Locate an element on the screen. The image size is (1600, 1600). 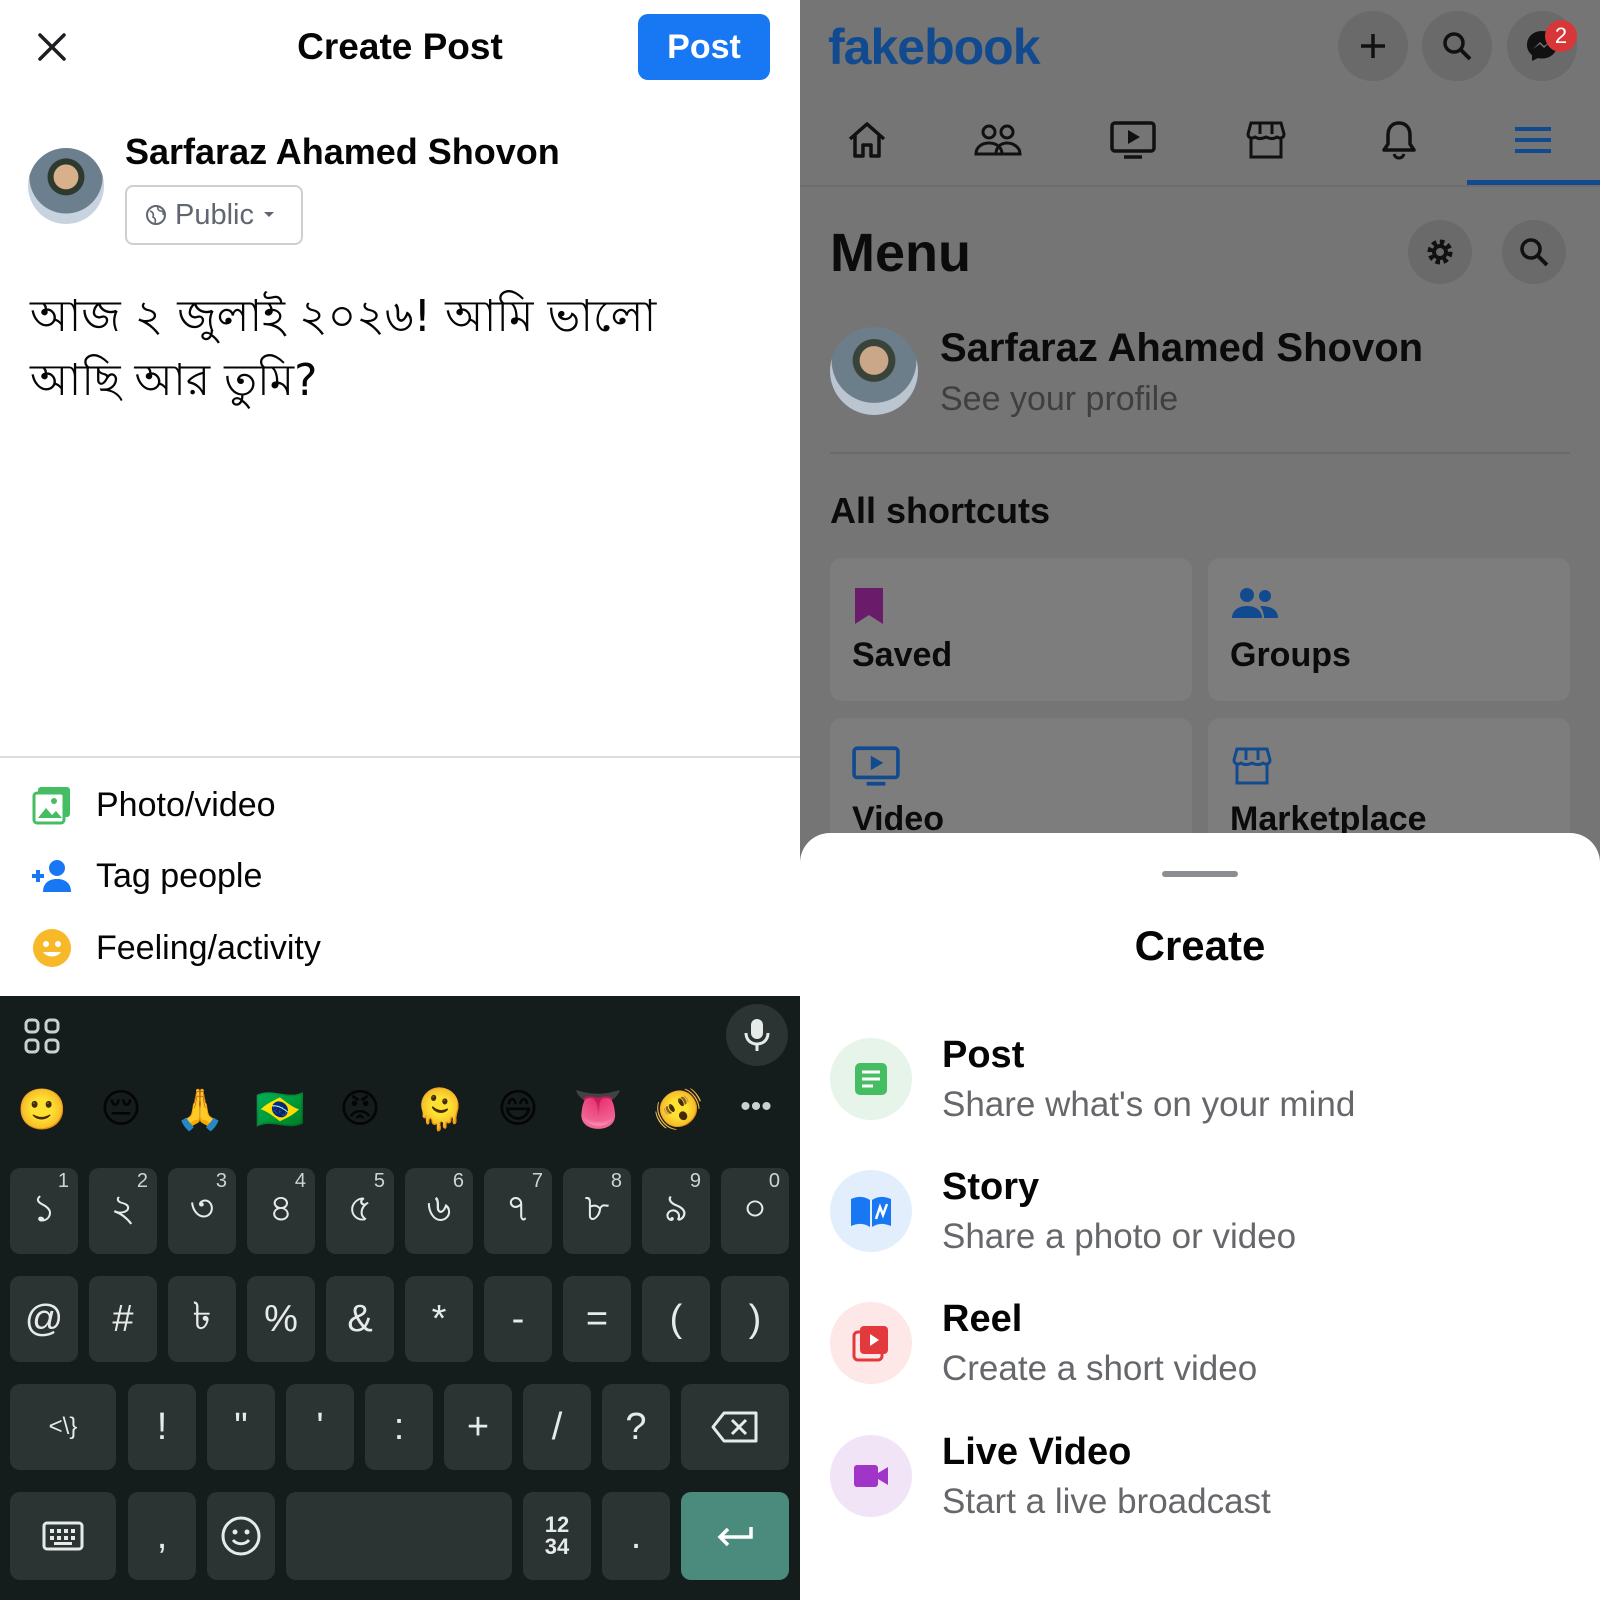
create-reel-option: Reel Create a short video is located at coordinates (1200, 1343).